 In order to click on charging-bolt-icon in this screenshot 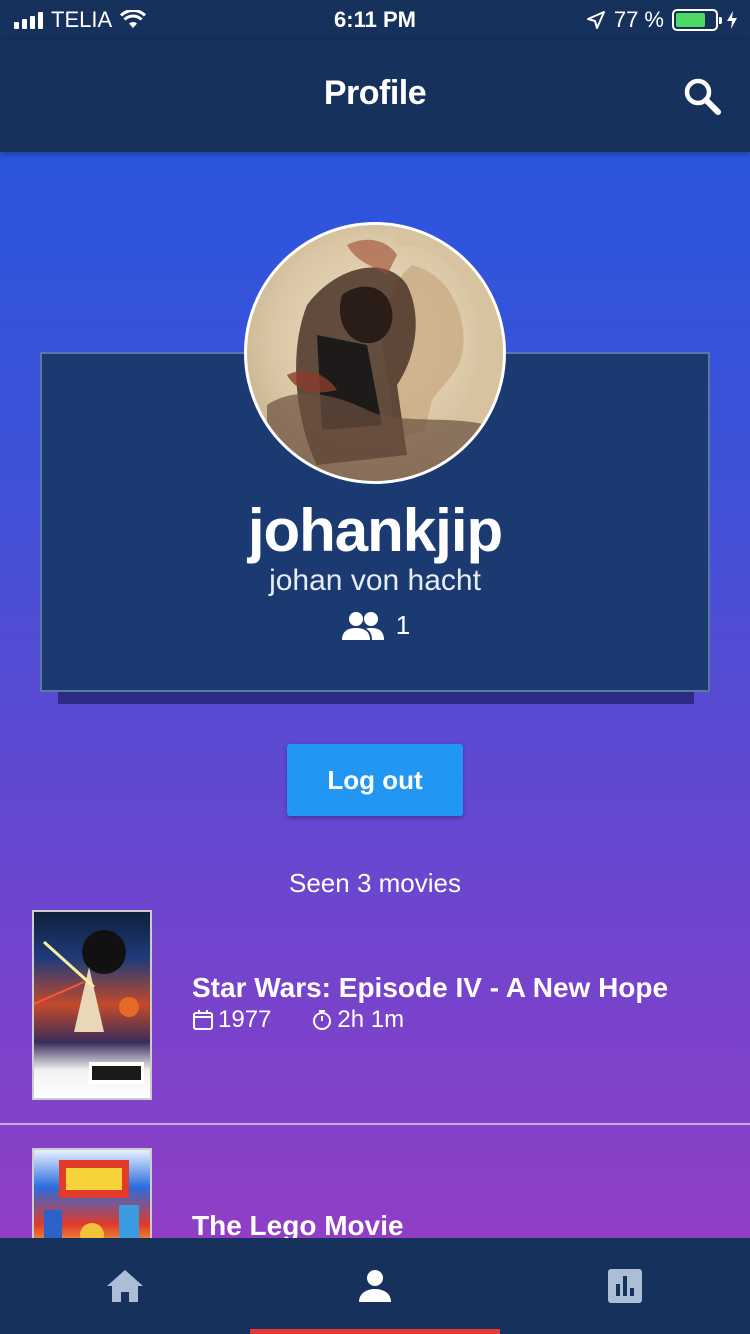, I will do `click(732, 20)`.